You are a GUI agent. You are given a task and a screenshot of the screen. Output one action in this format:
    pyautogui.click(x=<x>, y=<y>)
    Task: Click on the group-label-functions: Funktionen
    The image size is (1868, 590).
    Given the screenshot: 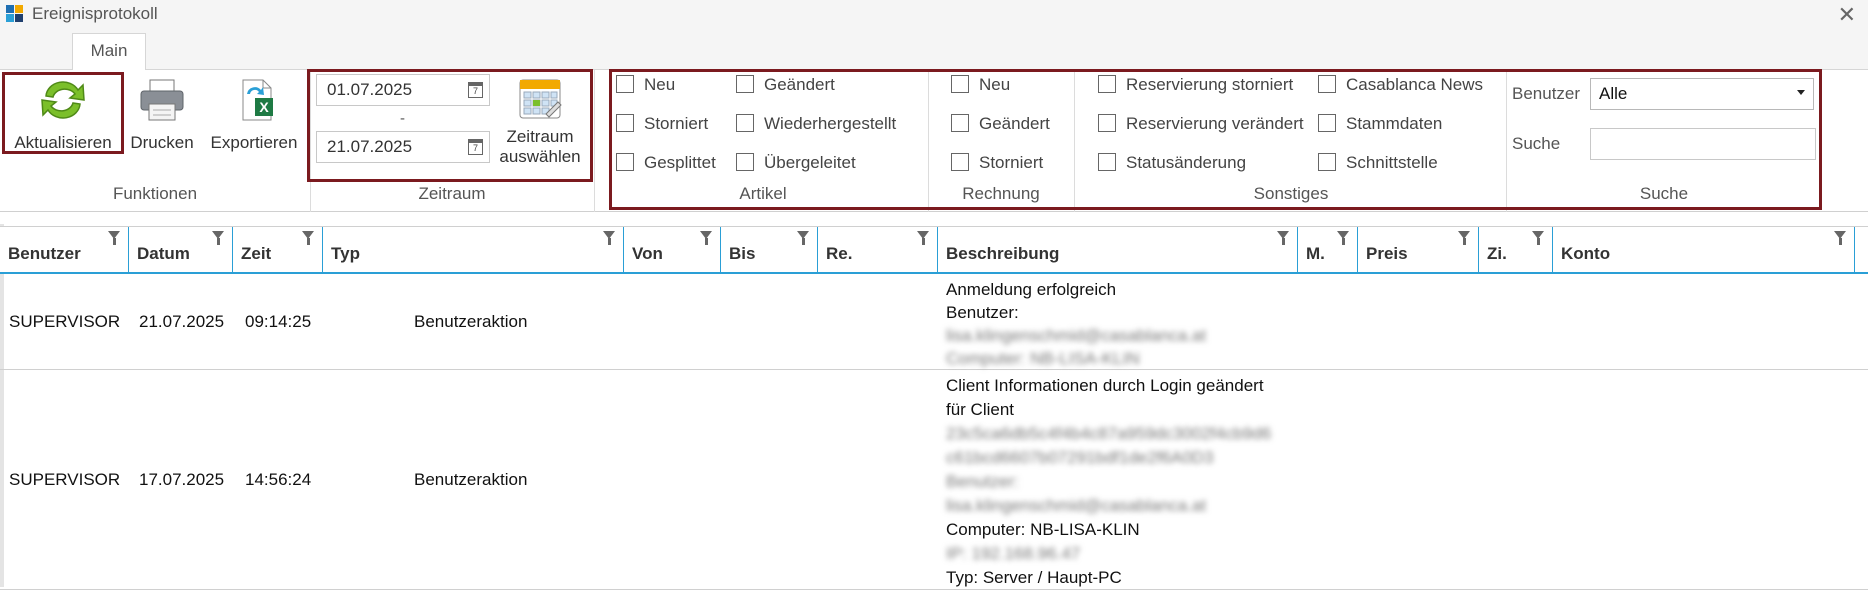 What is the action you would take?
    pyautogui.click(x=155, y=193)
    